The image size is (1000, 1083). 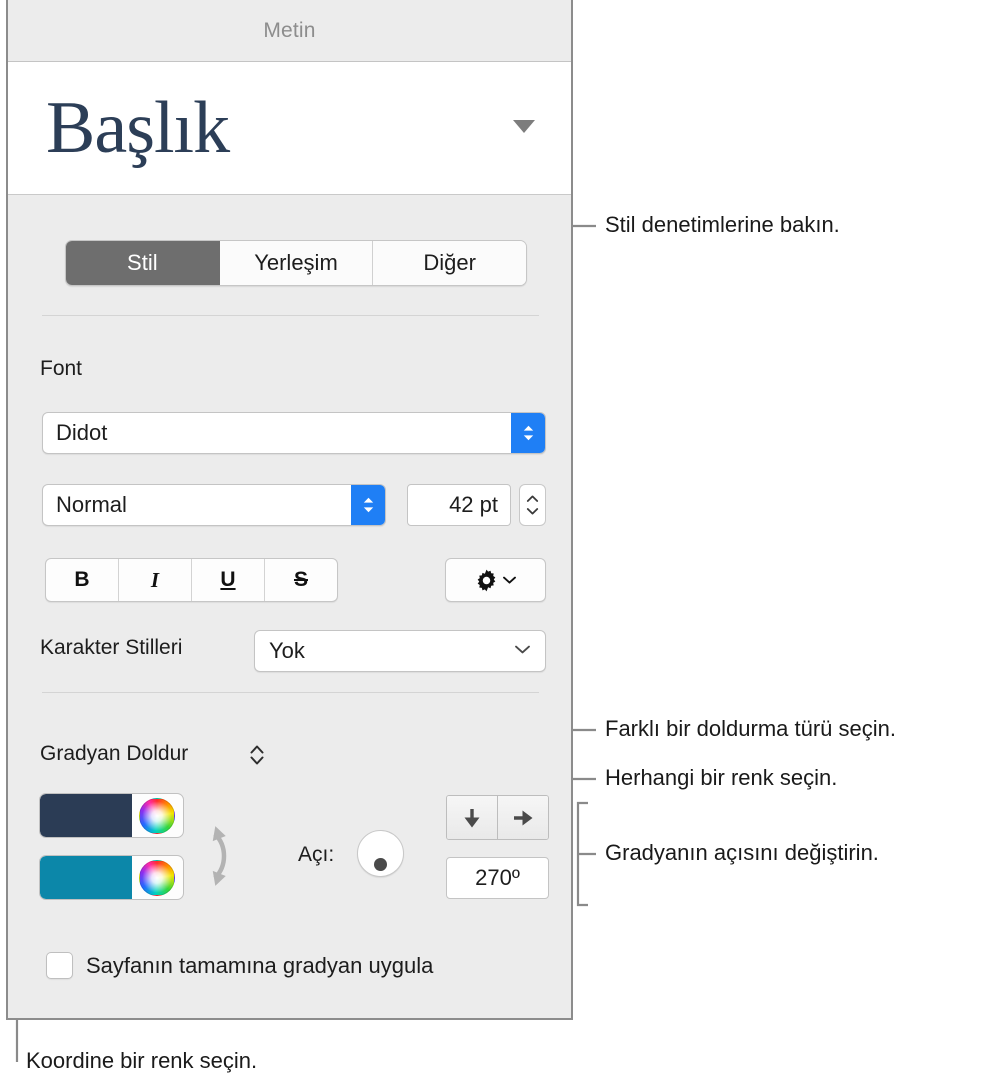 I want to click on tab-diger-label: Diğer, so click(x=449, y=262).